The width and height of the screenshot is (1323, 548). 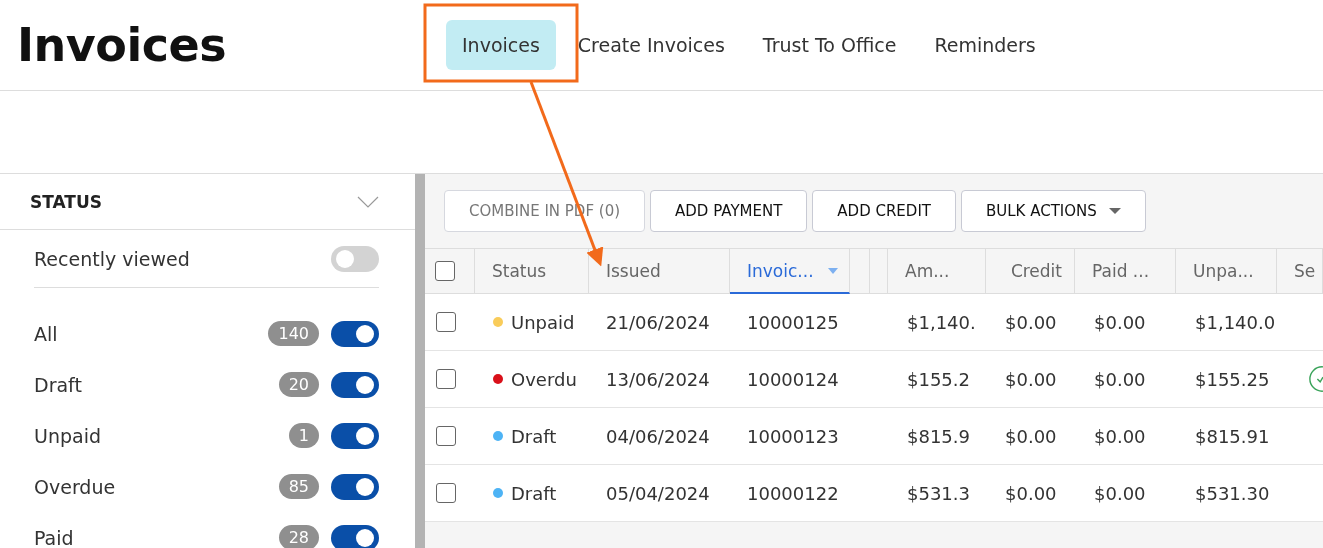 I want to click on filter-label: All, so click(x=46, y=333).